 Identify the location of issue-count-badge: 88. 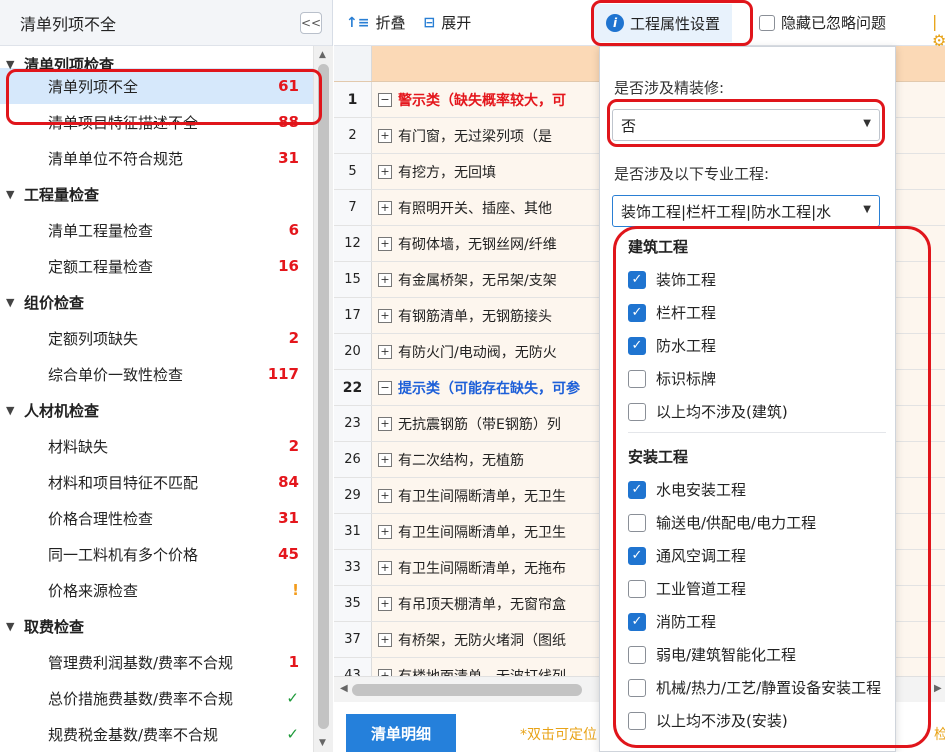
(288, 122).